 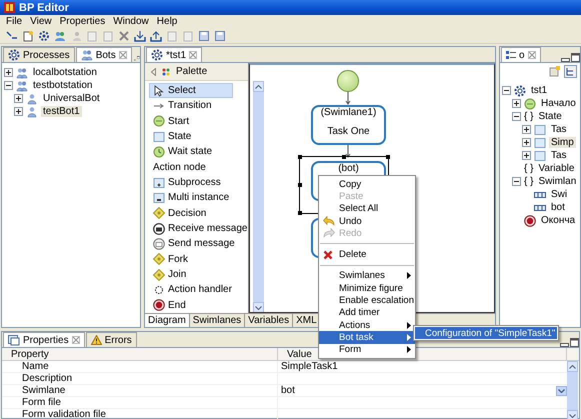 What do you see at coordinates (559, 194) in the screenshot?
I see `tree-item: Swi` at bounding box center [559, 194].